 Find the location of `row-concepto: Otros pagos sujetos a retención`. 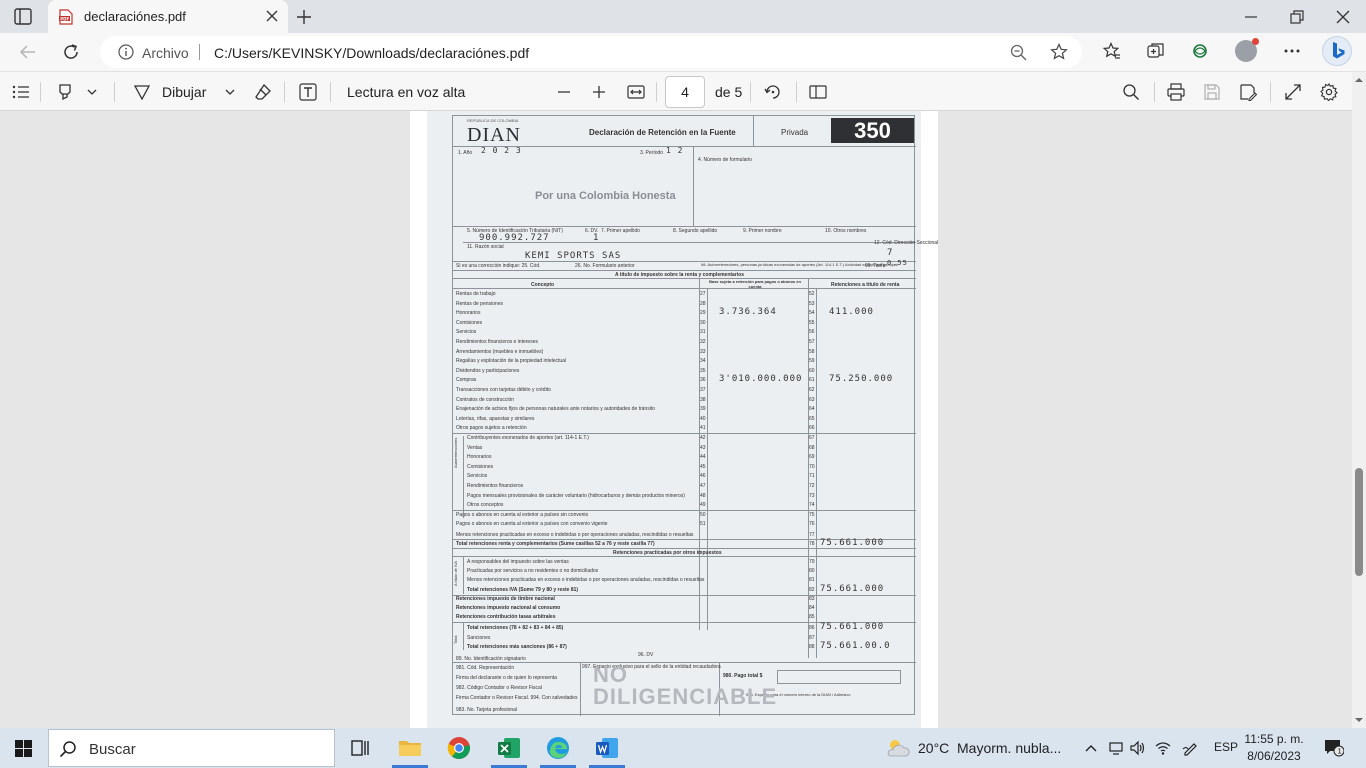

row-concepto: Otros pagos sujetos a retención is located at coordinates (491, 428).